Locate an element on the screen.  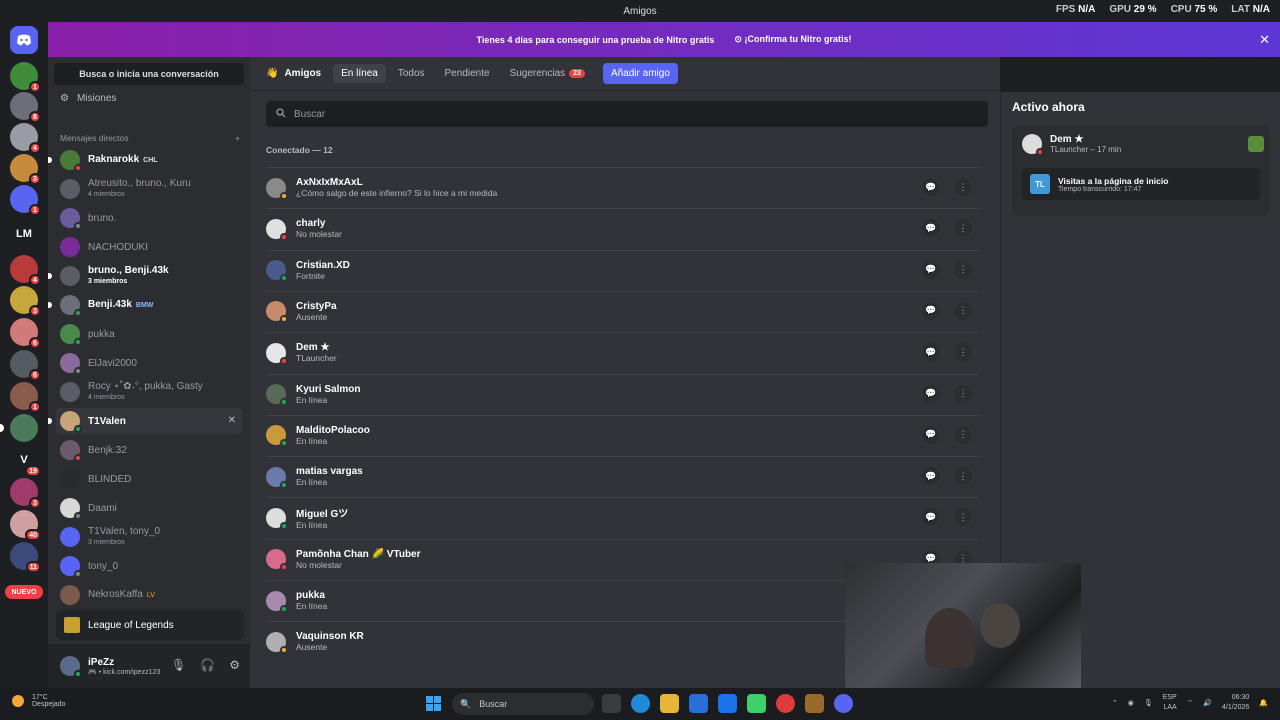
store-icon is located at coordinates (698, 703).